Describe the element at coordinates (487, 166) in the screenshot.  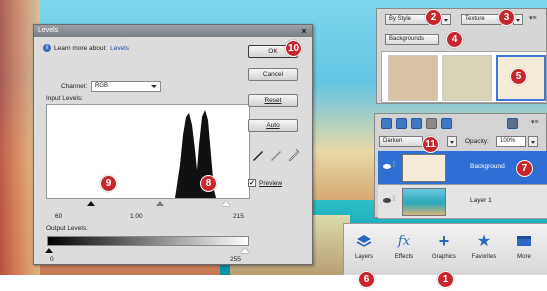
I see `layer-name: Background` at that location.